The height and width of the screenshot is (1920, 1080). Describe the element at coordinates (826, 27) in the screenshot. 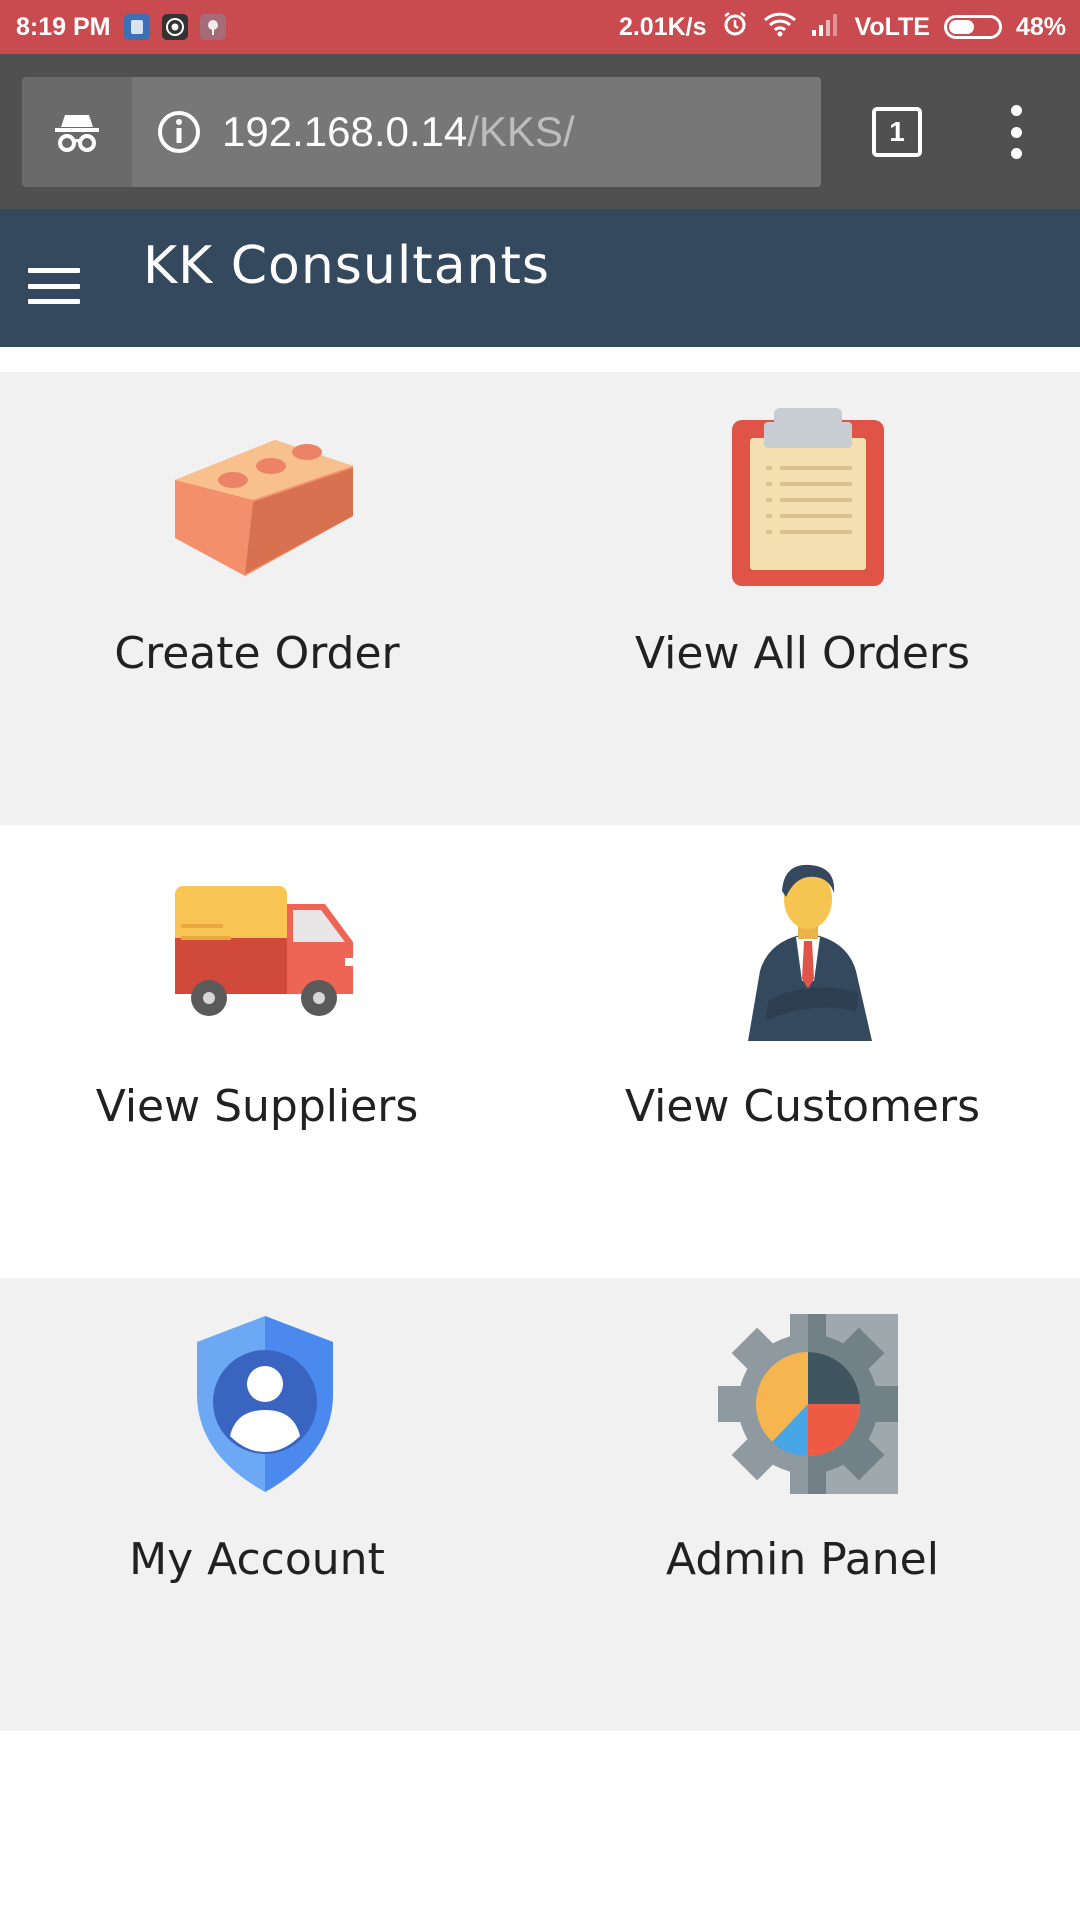

I see `signal-icon` at that location.